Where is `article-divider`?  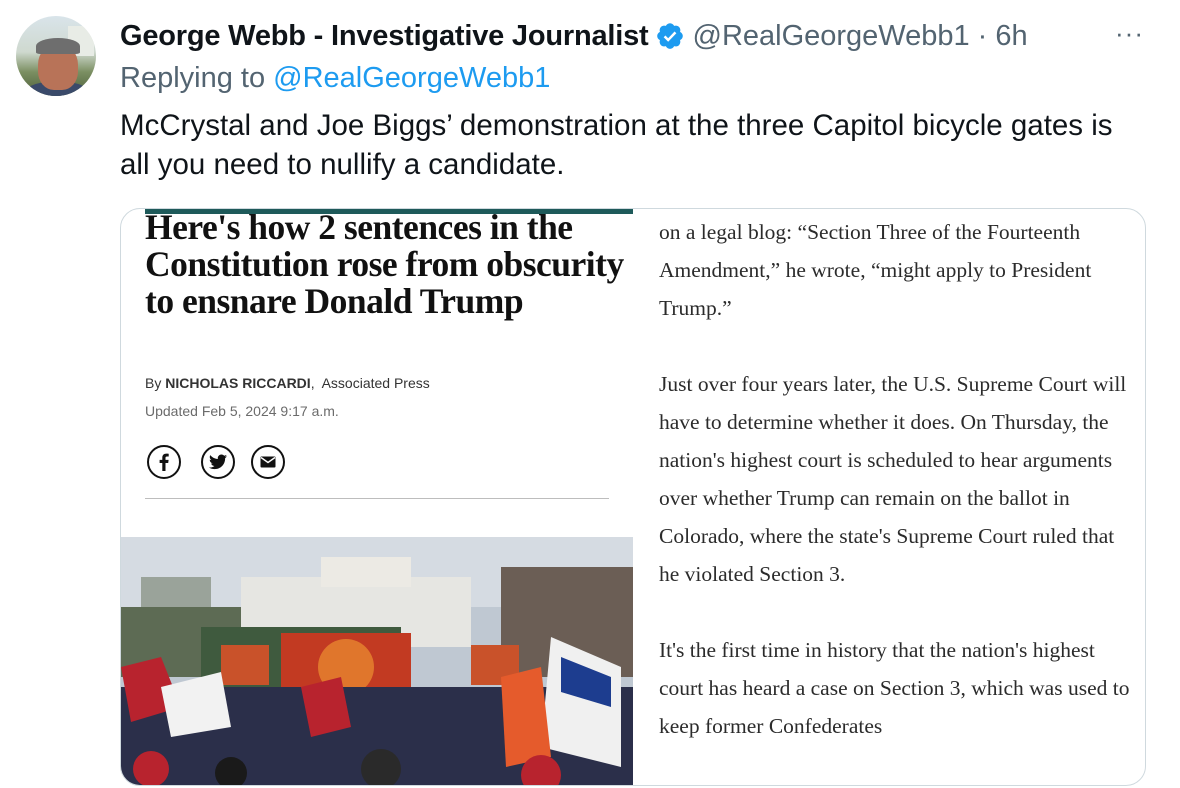
article-divider is located at coordinates (377, 498).